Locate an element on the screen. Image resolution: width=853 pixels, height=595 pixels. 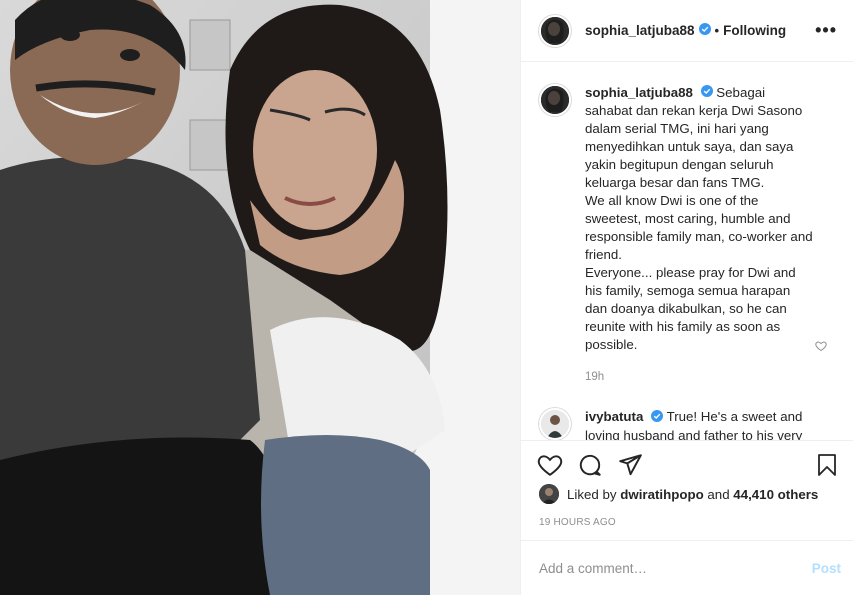
liker-avatar is located at coordinates (549, 494).